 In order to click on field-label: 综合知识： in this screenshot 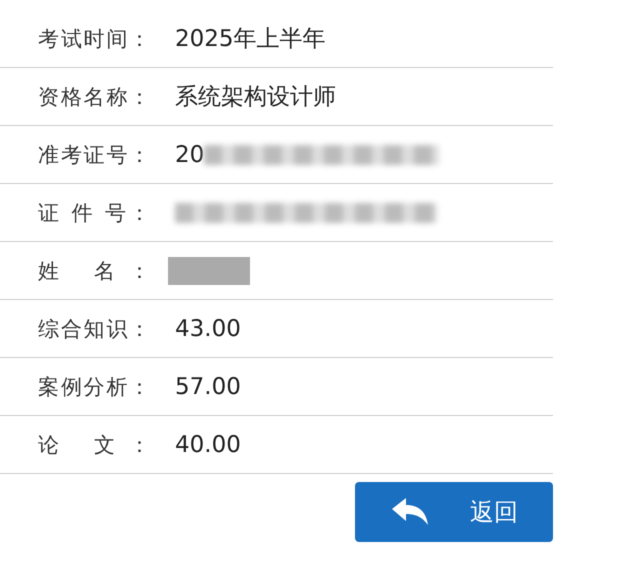, I will do `click(94, 329)`.